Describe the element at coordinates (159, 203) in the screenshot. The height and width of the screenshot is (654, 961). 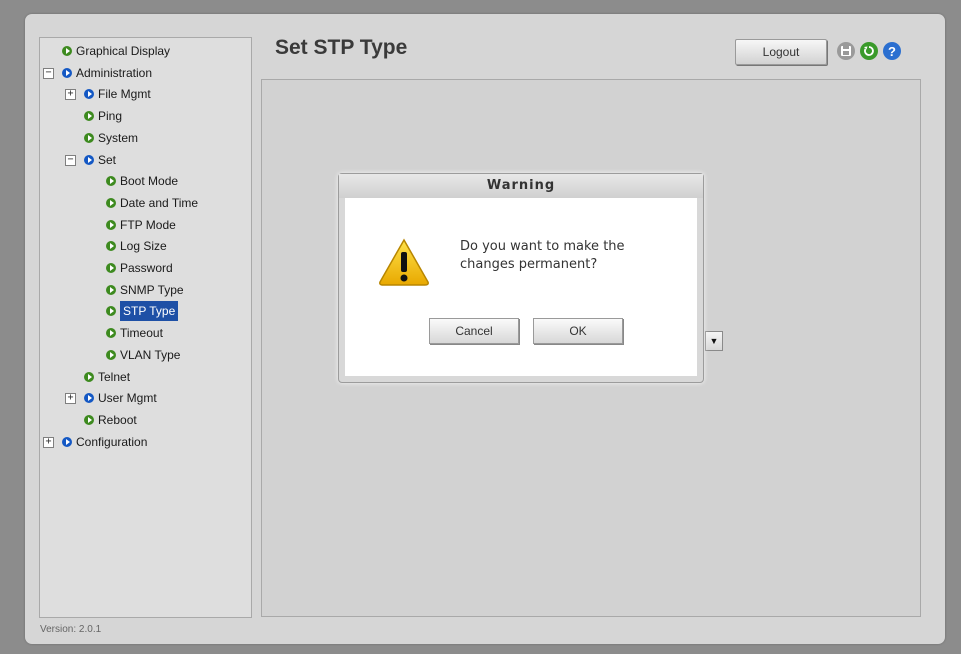
I see `tree-item-label: Date and Time` at that location.